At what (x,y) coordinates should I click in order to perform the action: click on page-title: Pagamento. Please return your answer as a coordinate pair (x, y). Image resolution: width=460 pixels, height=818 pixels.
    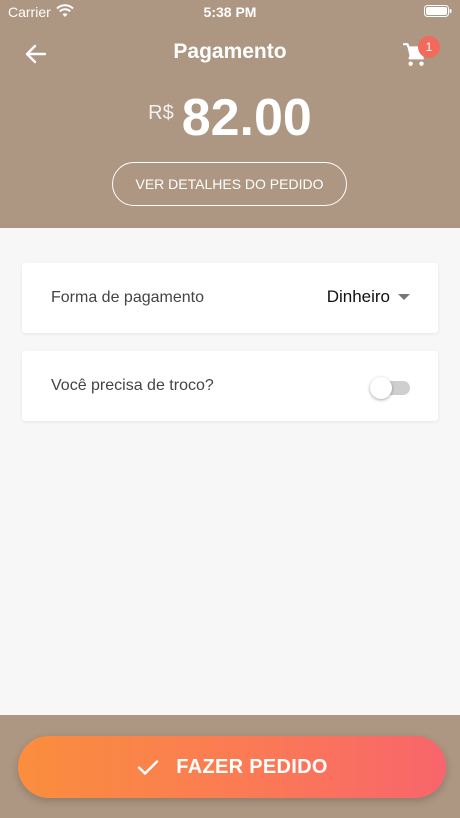
    Looking at the image, I should click on (230, 51).